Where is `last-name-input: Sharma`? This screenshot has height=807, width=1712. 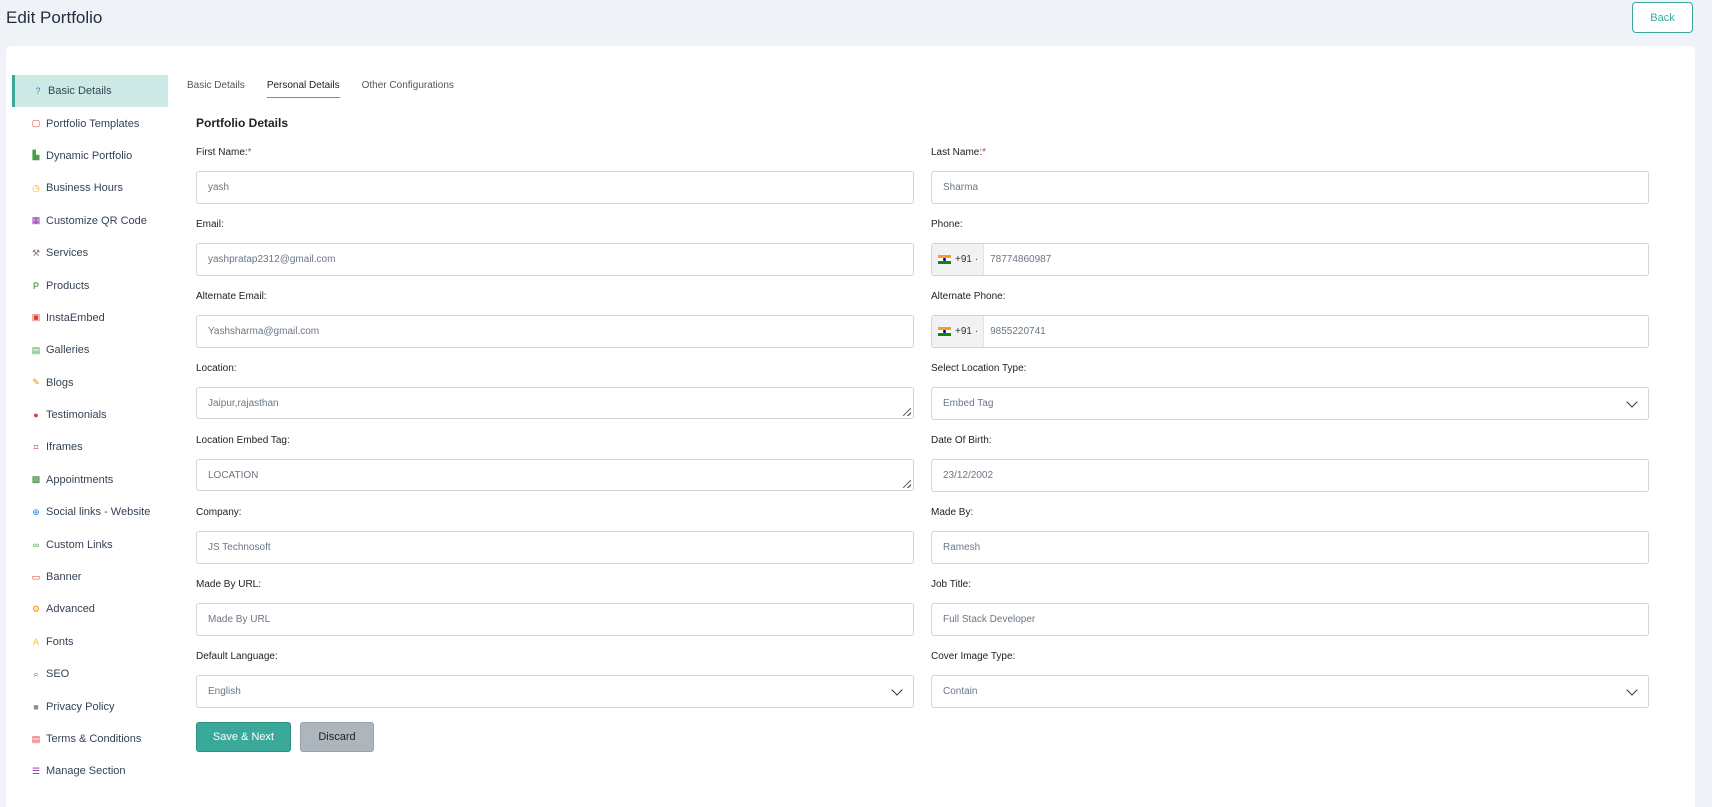
last-name-input: Sharma is located at coordinates (1290, 187).